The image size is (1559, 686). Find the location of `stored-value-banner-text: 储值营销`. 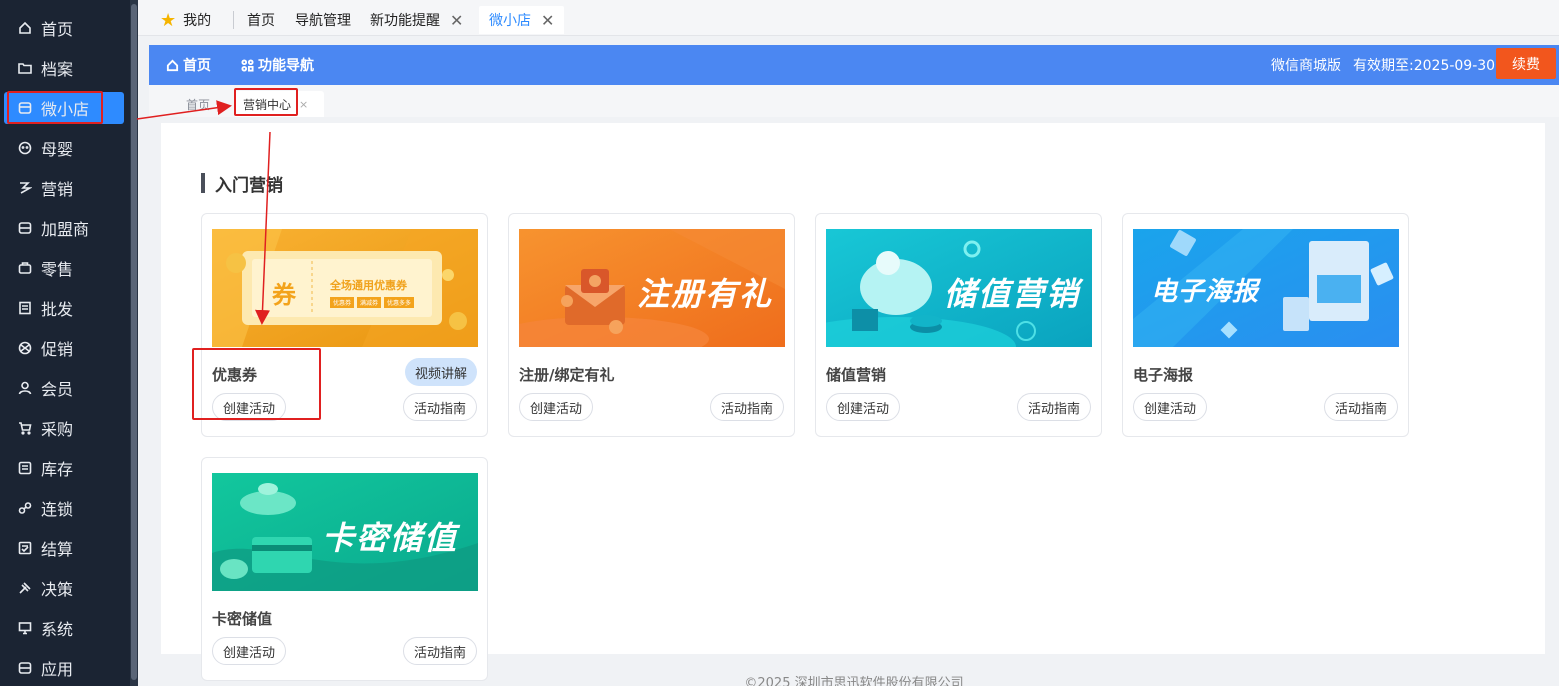

stored-value-banner-text: 储值营销 is located at coordinates (1012, 294).